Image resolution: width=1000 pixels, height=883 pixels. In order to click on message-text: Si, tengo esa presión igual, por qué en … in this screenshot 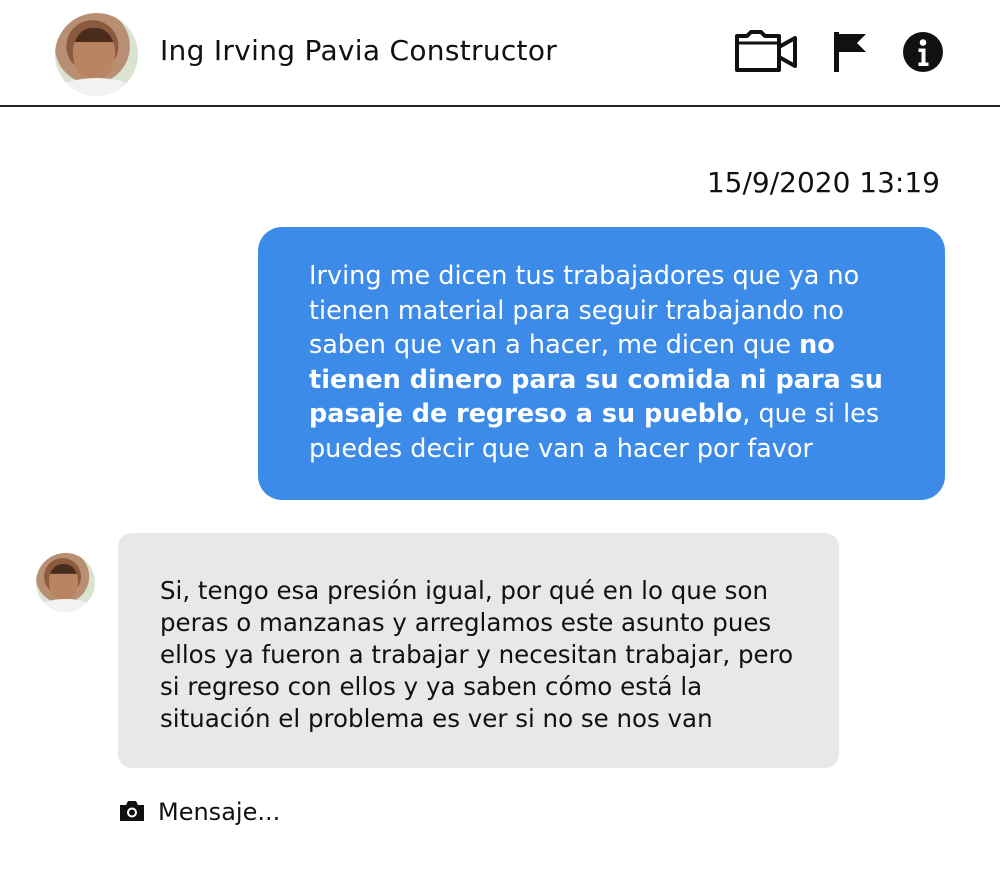, I will do `click(477, 654)`.